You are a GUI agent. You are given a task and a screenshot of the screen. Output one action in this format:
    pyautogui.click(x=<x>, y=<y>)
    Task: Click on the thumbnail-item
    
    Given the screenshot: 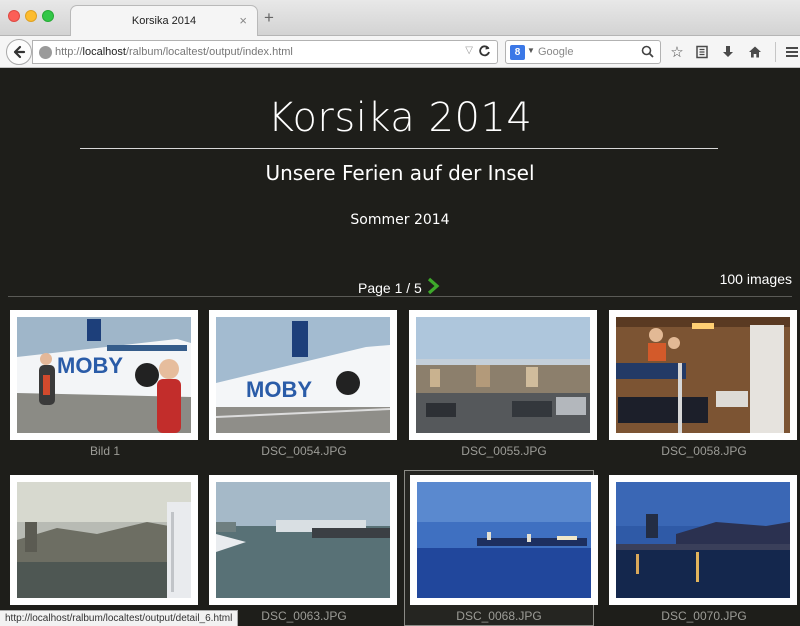 What is the action you would take?
    pyautogui.click(x=105, y=542)
    